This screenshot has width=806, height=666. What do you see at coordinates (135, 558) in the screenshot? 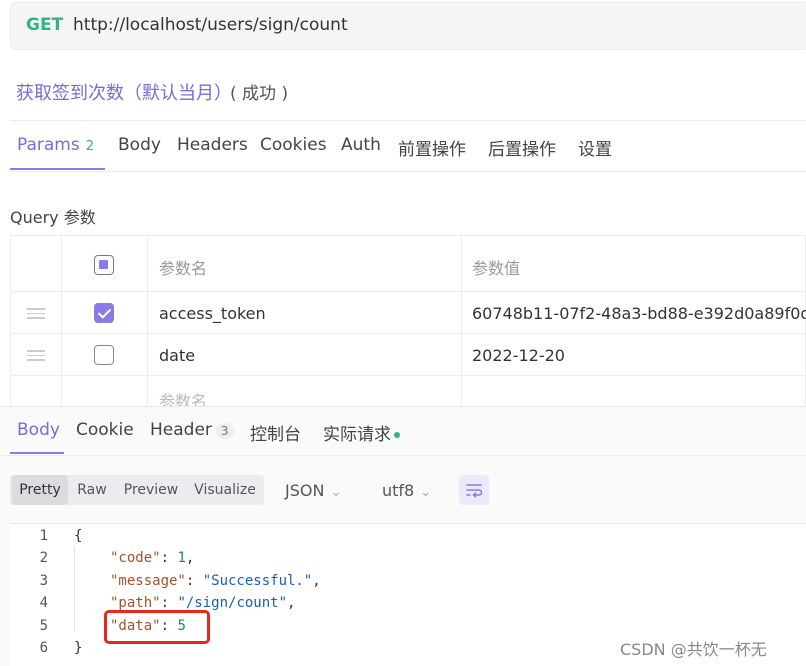
I see `json-key: "code"` at bounding box center [135, 558].